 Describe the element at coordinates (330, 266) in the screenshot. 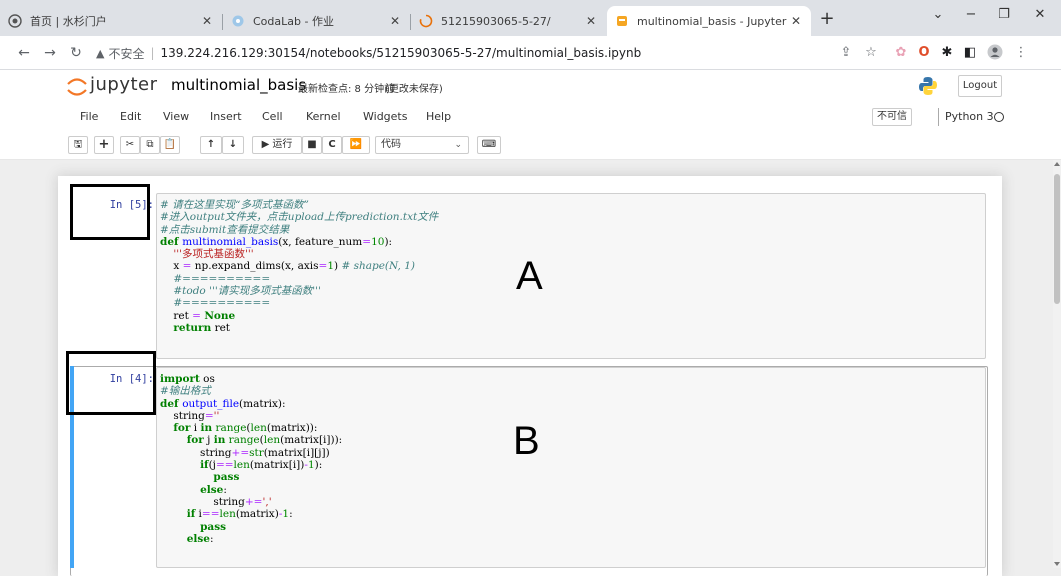

I see `code-token: 1` at that location.